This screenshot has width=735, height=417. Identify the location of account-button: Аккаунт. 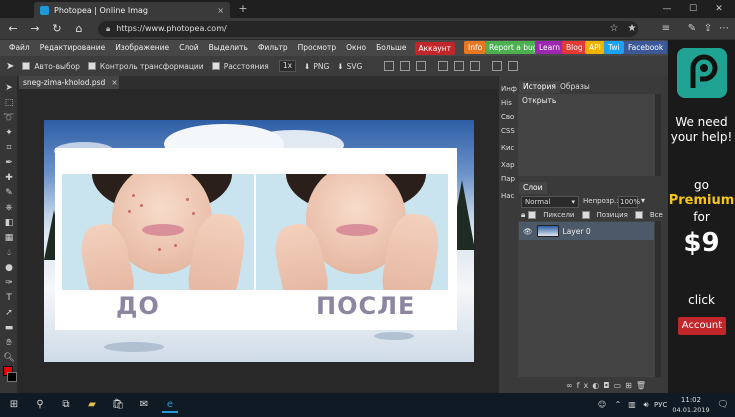
(435, 48).